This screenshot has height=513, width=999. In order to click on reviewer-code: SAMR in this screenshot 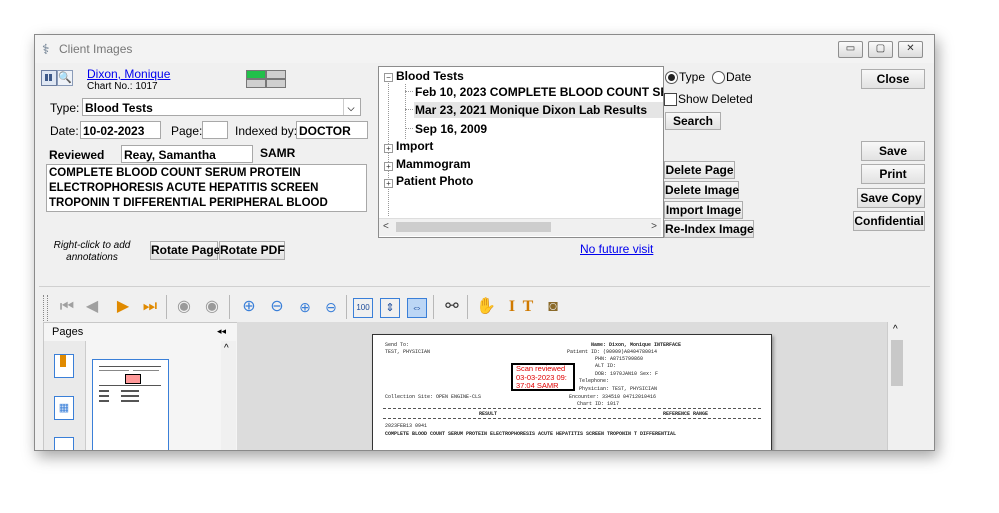, I will do `click(278, 153)`.